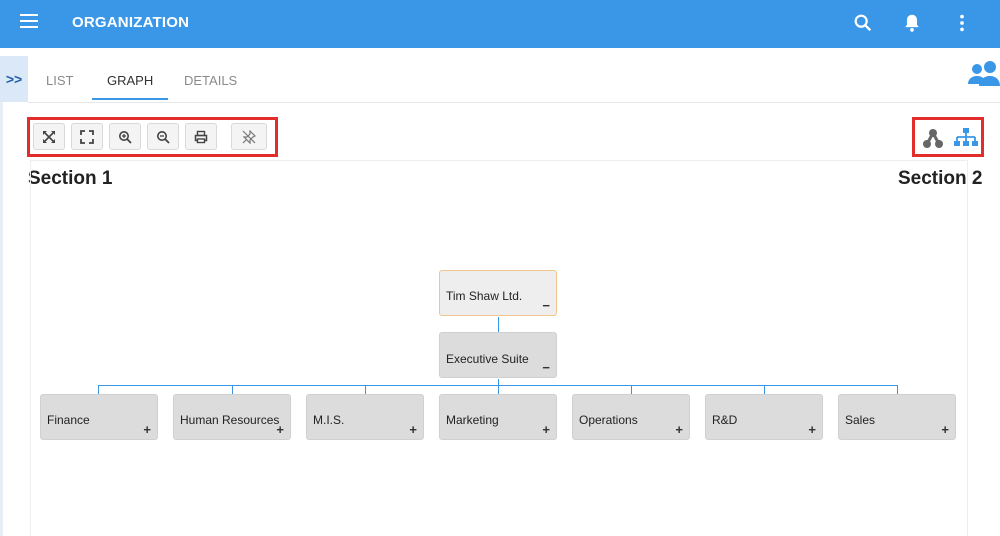 This screenshot has width=1000, height=536. Describe the element at coordinates (962, 23) in the screenshot. I see `more-vertical-icon` at that location.